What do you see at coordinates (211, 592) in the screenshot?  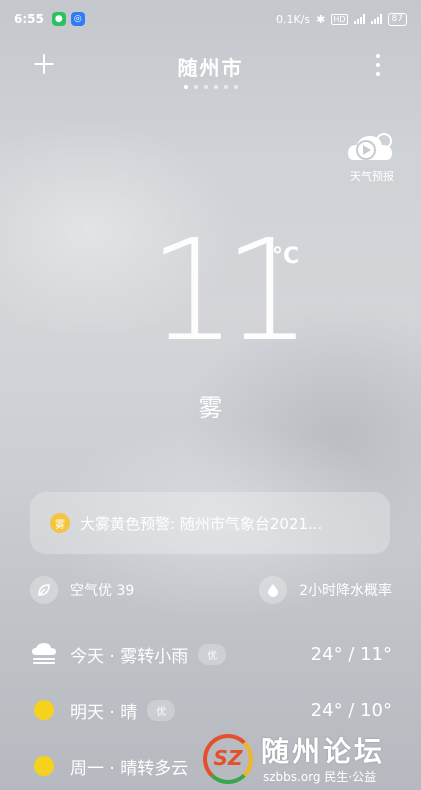 I see `info-row: 空气优 39 2小时降水概率` at bounding box center [211, 592].